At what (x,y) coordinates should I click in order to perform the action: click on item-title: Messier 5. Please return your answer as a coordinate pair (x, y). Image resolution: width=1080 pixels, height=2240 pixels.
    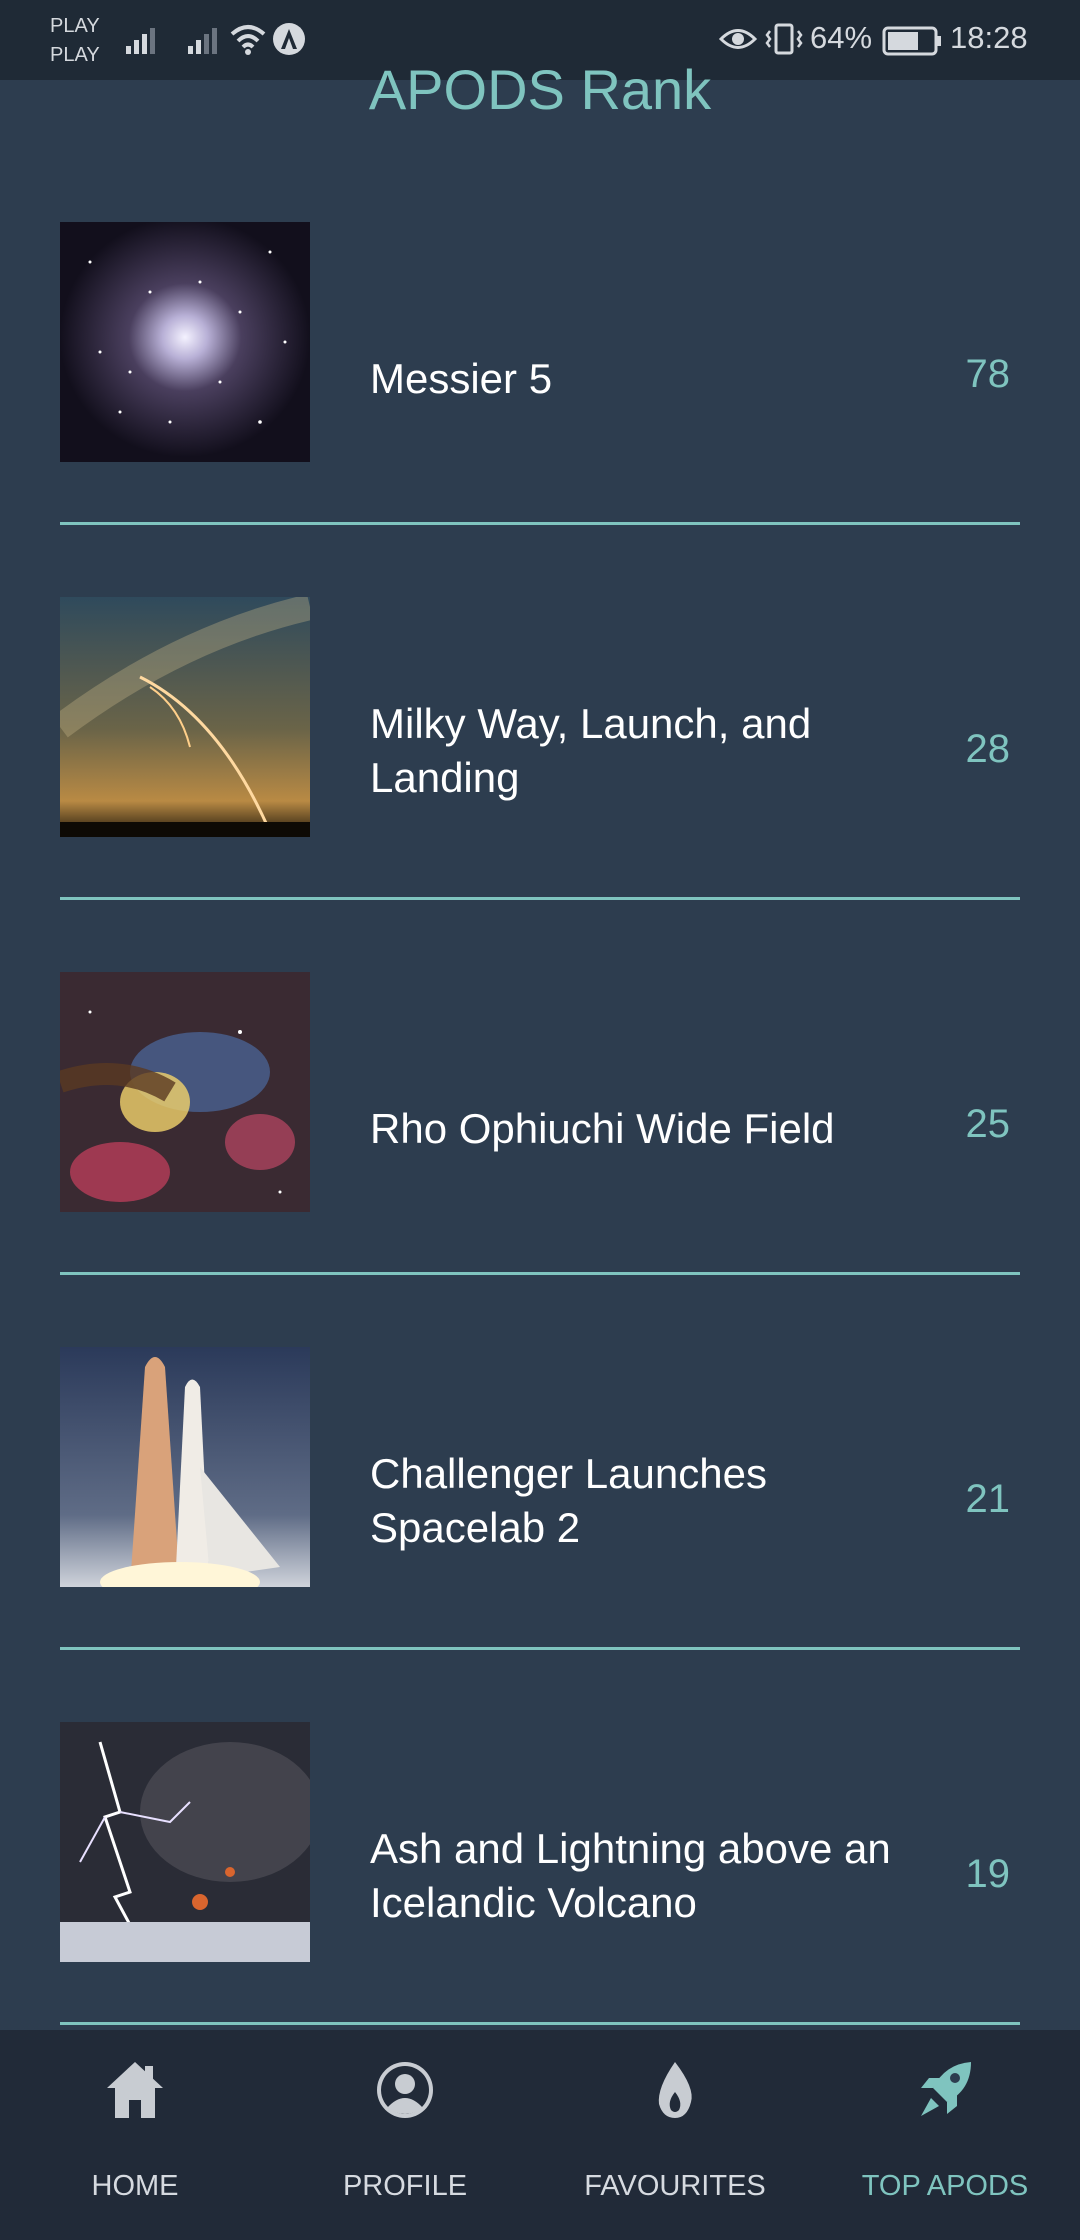
    Looking at the image, I should click on (461, 378).